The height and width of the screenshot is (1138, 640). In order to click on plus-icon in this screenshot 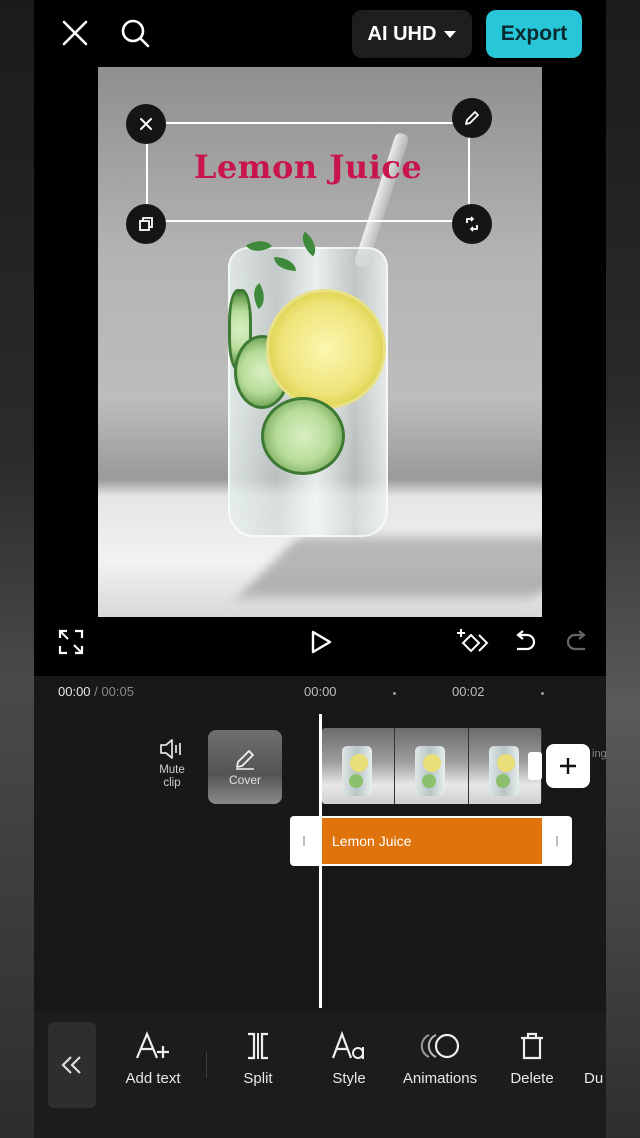, I will do `click(568, 766)`.